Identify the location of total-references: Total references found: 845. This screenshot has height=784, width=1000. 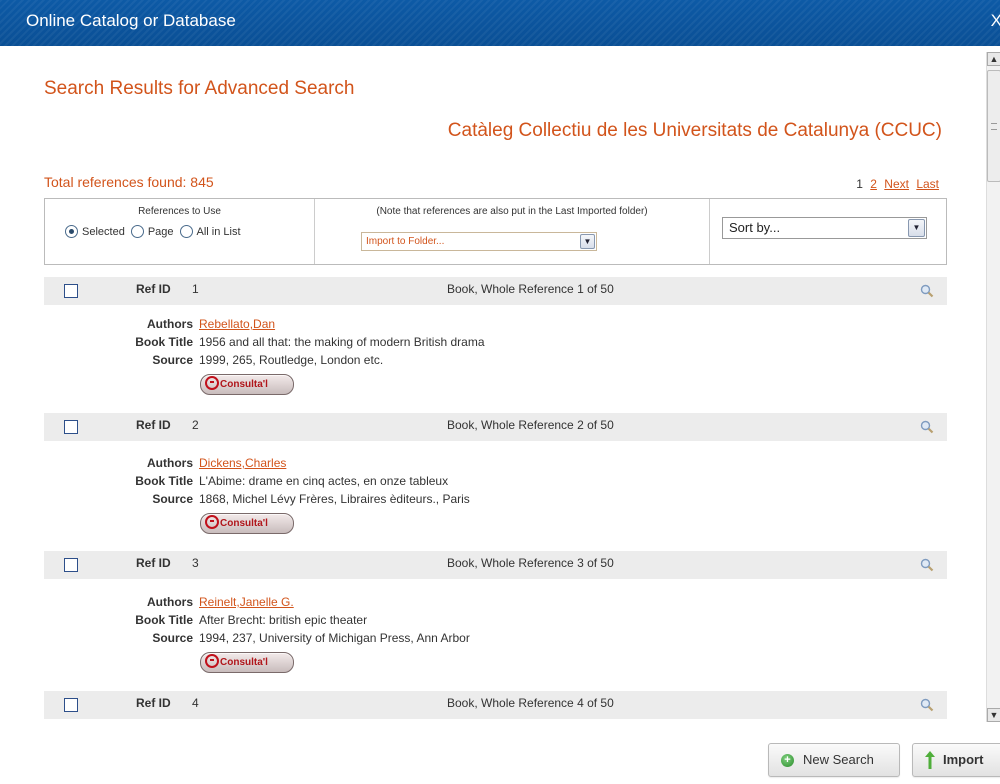
(129, 182).